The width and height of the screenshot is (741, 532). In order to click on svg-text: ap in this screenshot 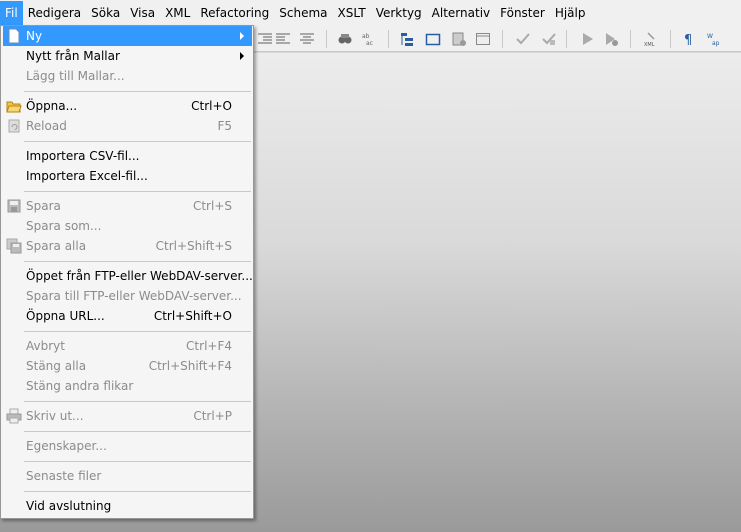, I will do `click(716, 43)`.